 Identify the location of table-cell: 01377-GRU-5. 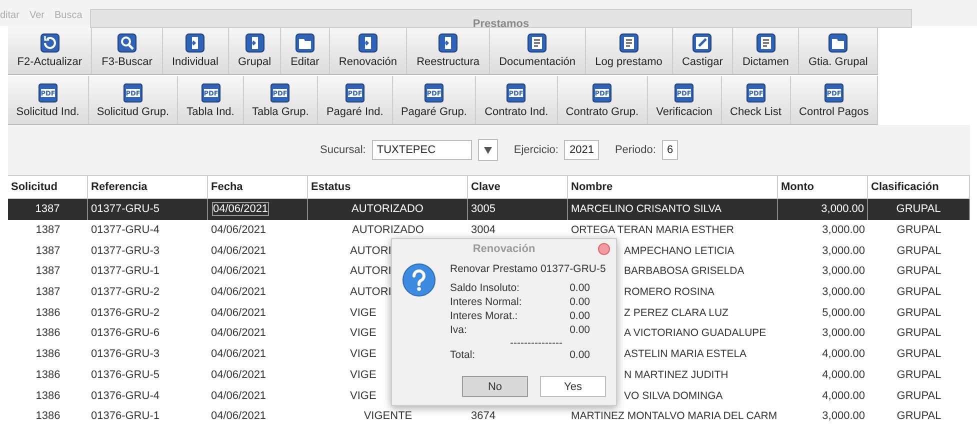
(148, 209).